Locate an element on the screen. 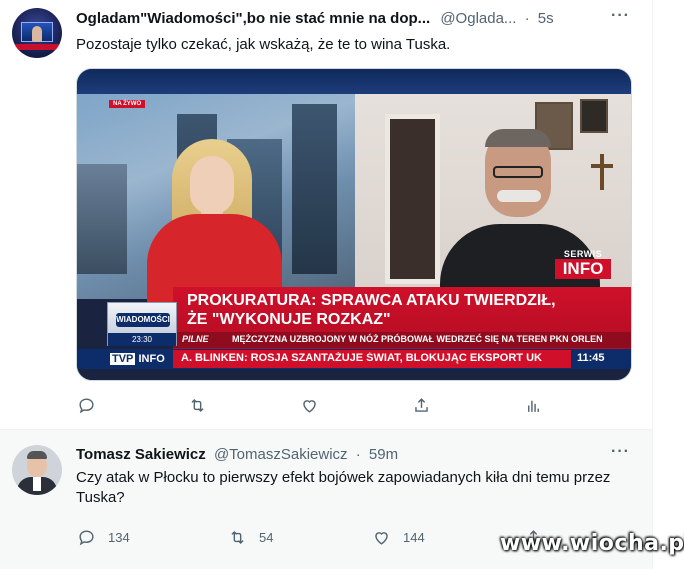 This screenshot has height=569, width=684. channel-logo: TVP INFO is located at coordinates (137, 359).